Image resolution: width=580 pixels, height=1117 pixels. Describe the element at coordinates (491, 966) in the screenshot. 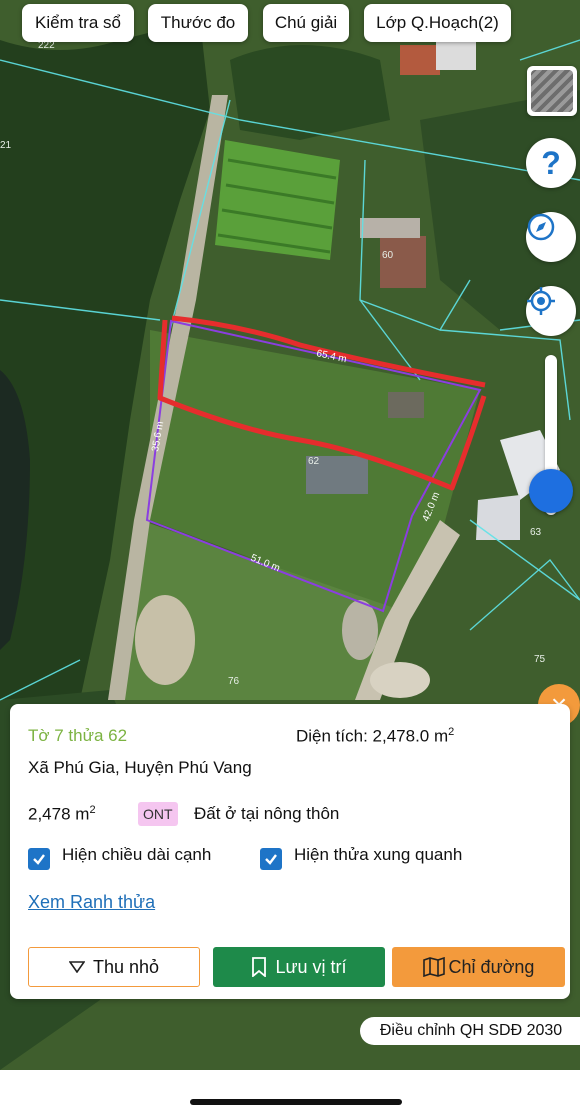

I see `directions-label: Chỉ đường` at that location.